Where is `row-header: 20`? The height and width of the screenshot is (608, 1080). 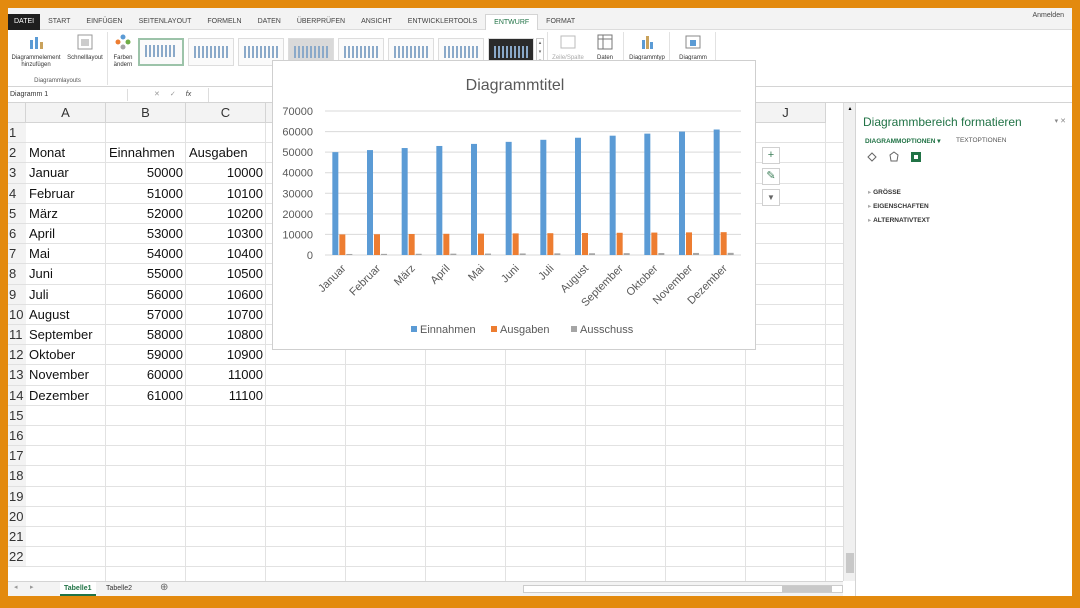 row-header: 20 is located at coordinates (17, 516).